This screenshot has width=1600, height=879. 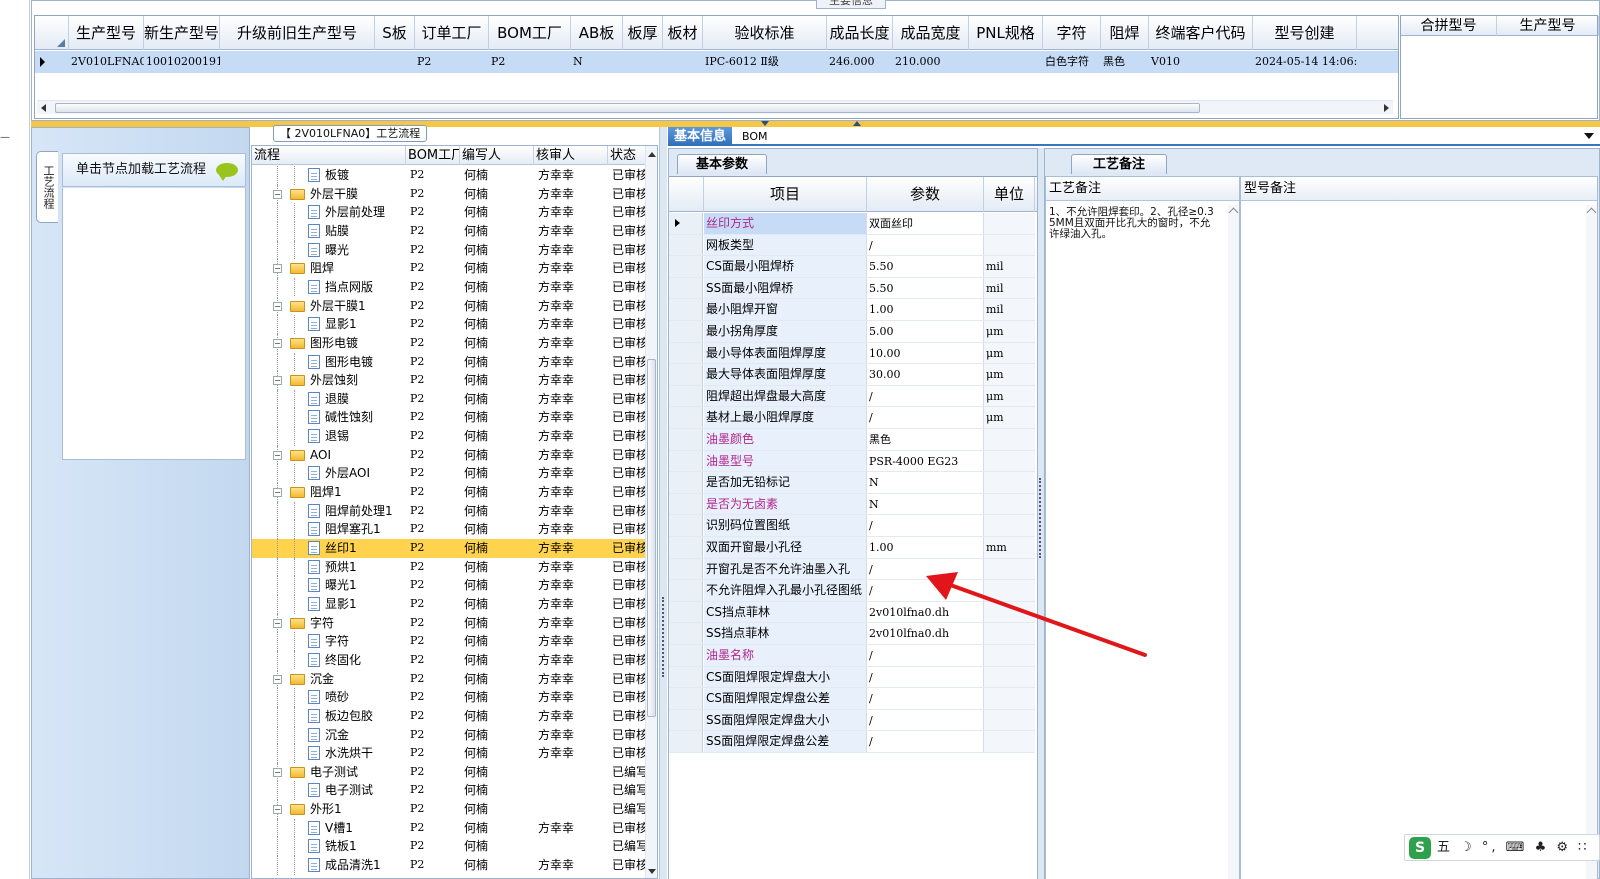 What do you see at coordinates (449, 623) in the screenshot?
I see `flow-row: − 字符 P2 何楠 方幸幸 已审核` at bounding box center [449, 623].